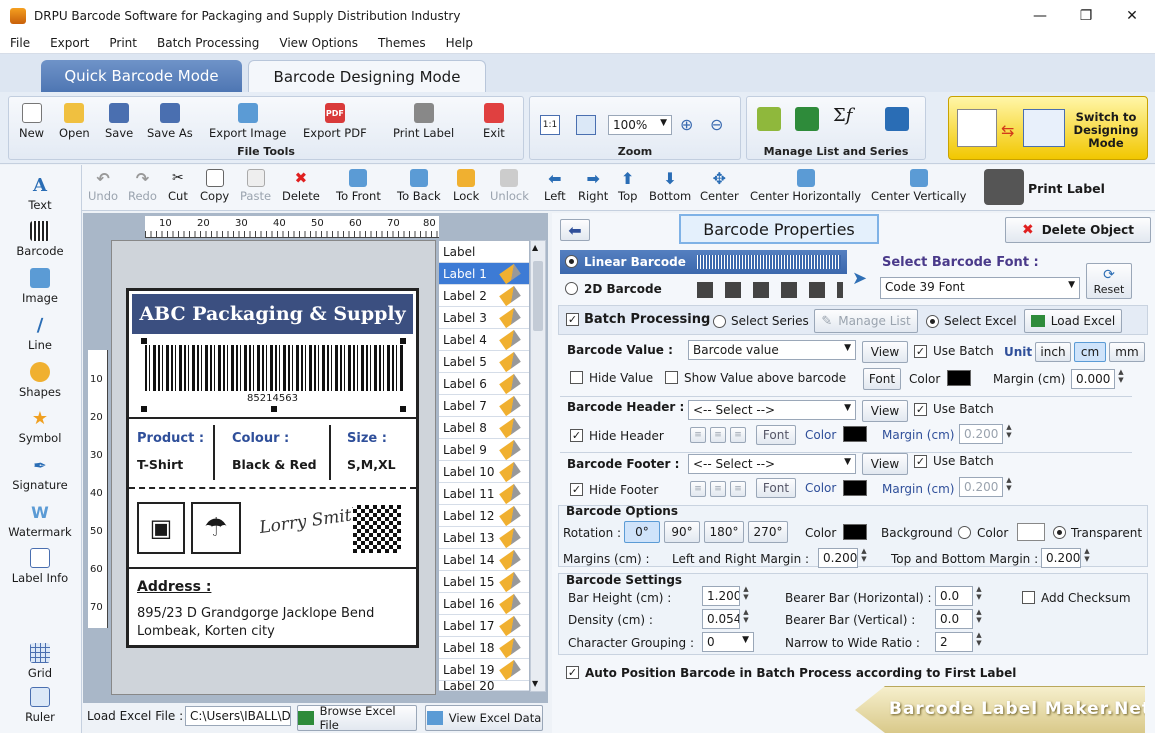 The image size is (1155, 733). I want to click on align-right-icon: ≡, so click(738, 489).